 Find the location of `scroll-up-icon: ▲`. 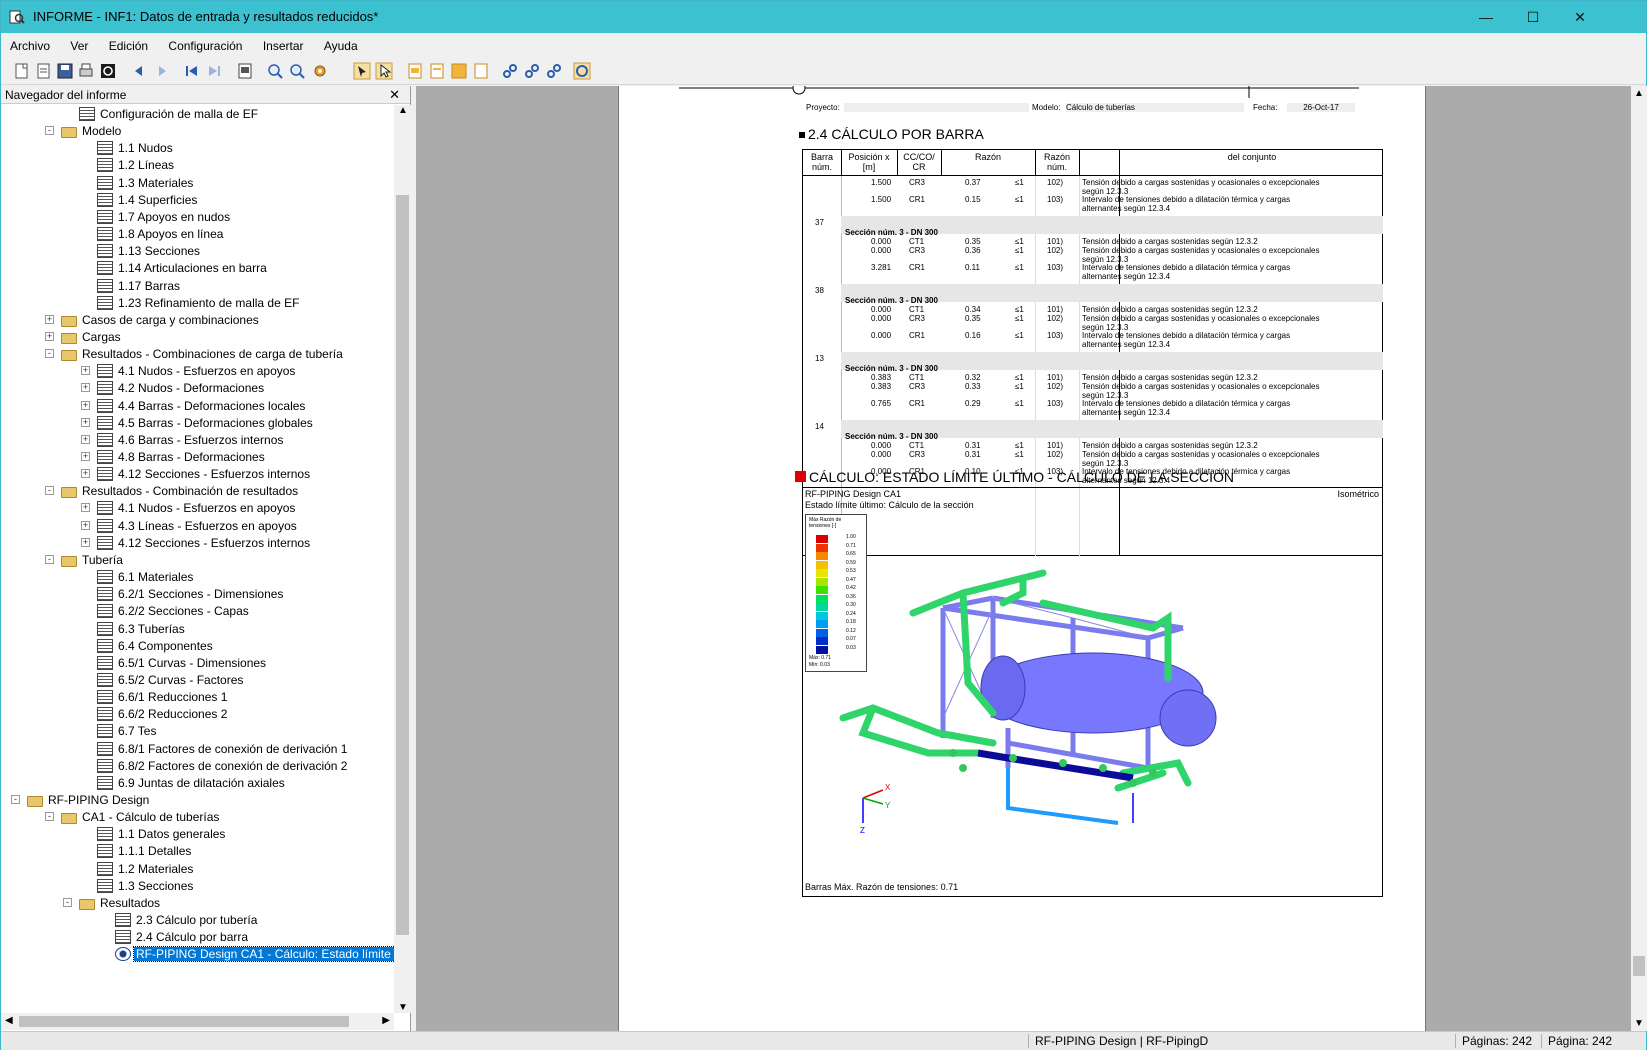

scroll-up-icon: ▲ is located at coordinates (403, 110).